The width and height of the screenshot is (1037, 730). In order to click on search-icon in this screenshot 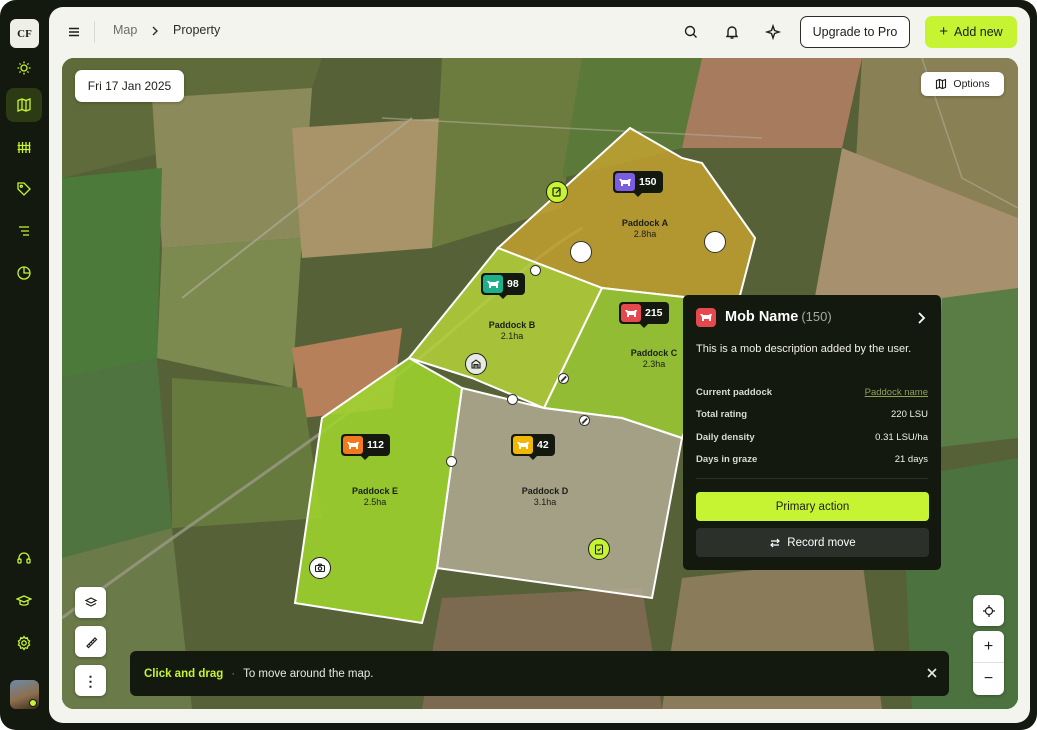, I will do `click(691, 32)`.